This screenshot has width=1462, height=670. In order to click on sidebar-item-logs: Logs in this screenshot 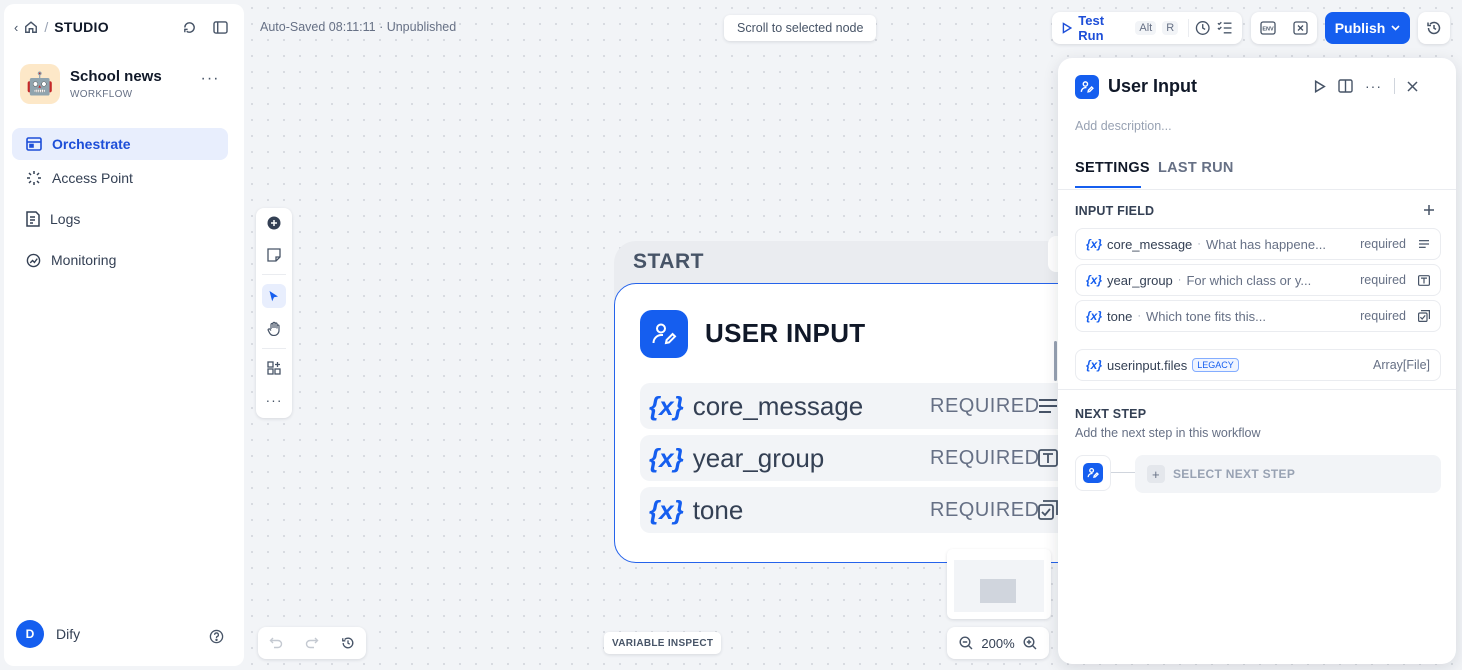, I will do `click(120, 219)`.